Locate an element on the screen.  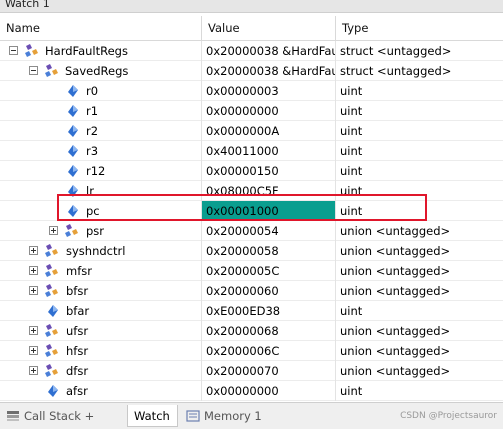
tree-row-r2: r2 0x0000000A uint is located at coordinates (251, 131).